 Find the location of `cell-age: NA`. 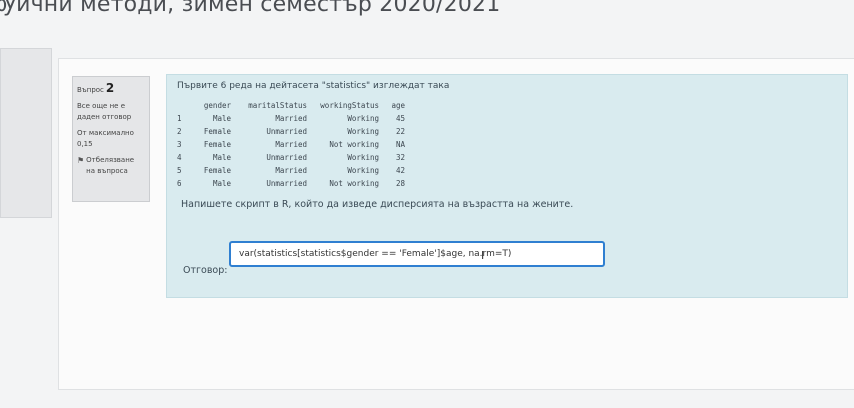

cell-age: NA is located at coordinates (400, 144).